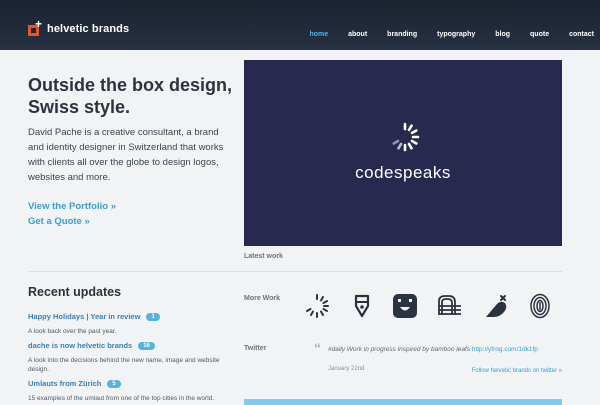  Describe the element at coordinates (317, 348) in the screenshot. I see `quote-mark-icon: “` at that location.